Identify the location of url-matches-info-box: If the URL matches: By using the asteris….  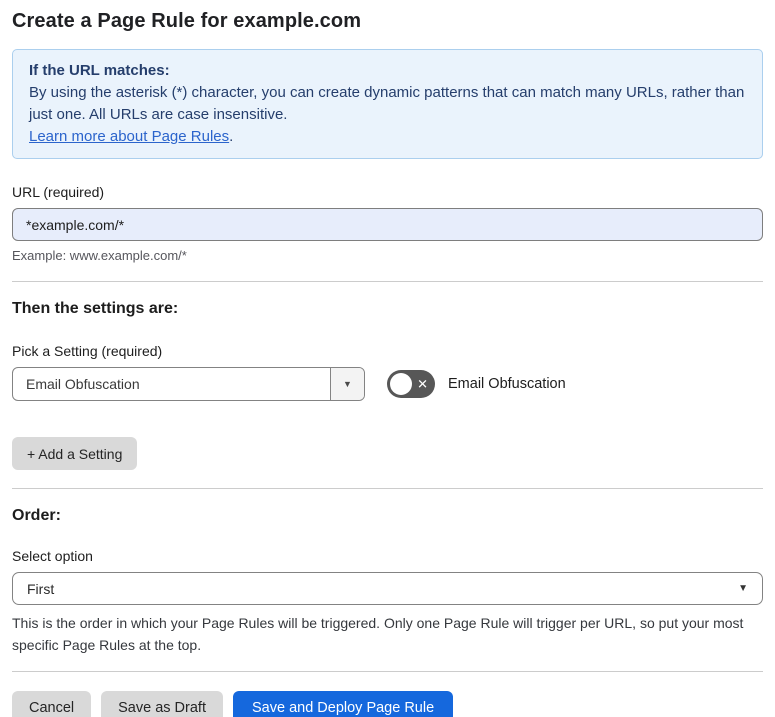
(387, 104).